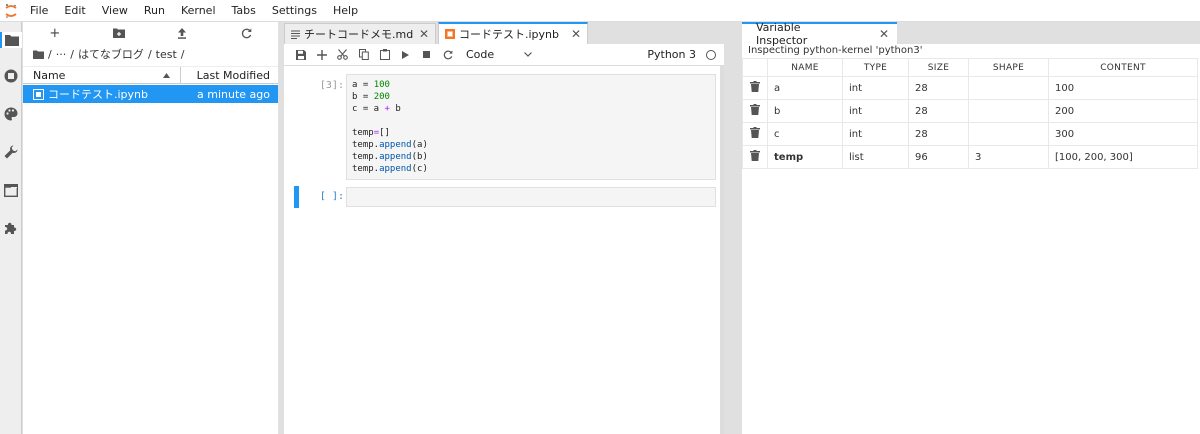 The width and height of the screenshot is (1200, 434). I want to click on notebook-toolbar: Code Python 3, so click(504, 55).